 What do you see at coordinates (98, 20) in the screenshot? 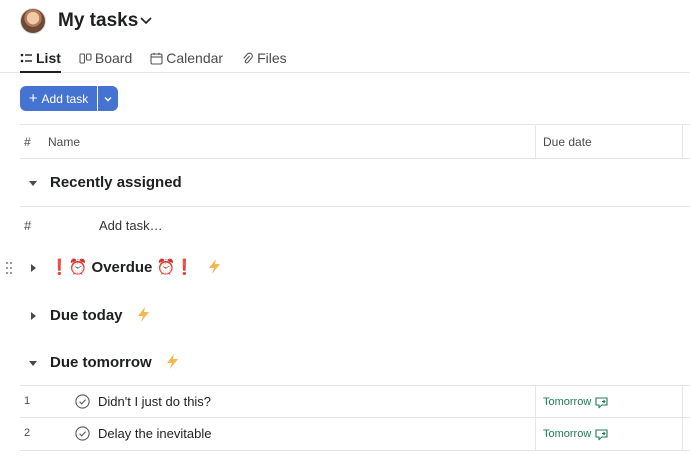
I see `page-title: My tasks` at bounding box center [98, 20].